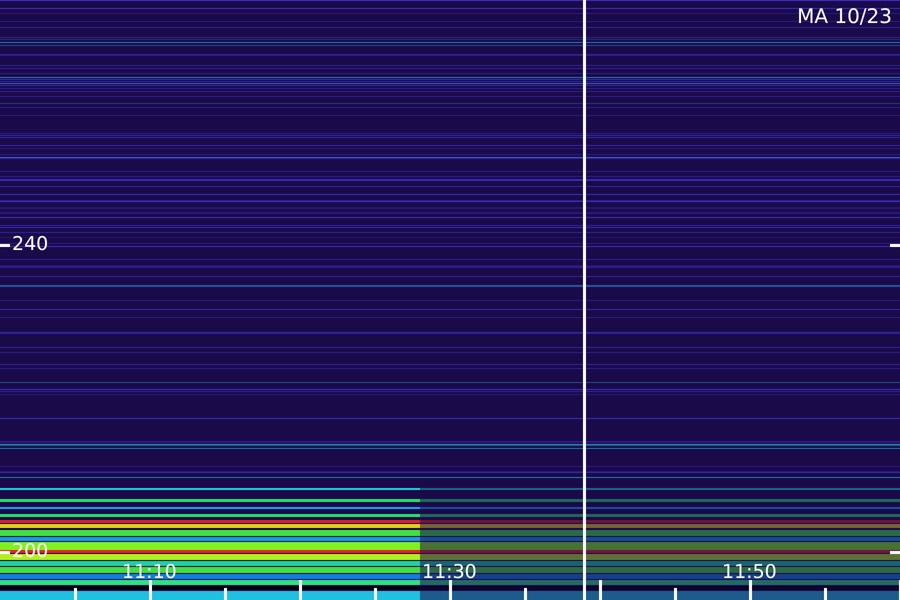  I want to click on axis-label: 240, so click(30, 244).